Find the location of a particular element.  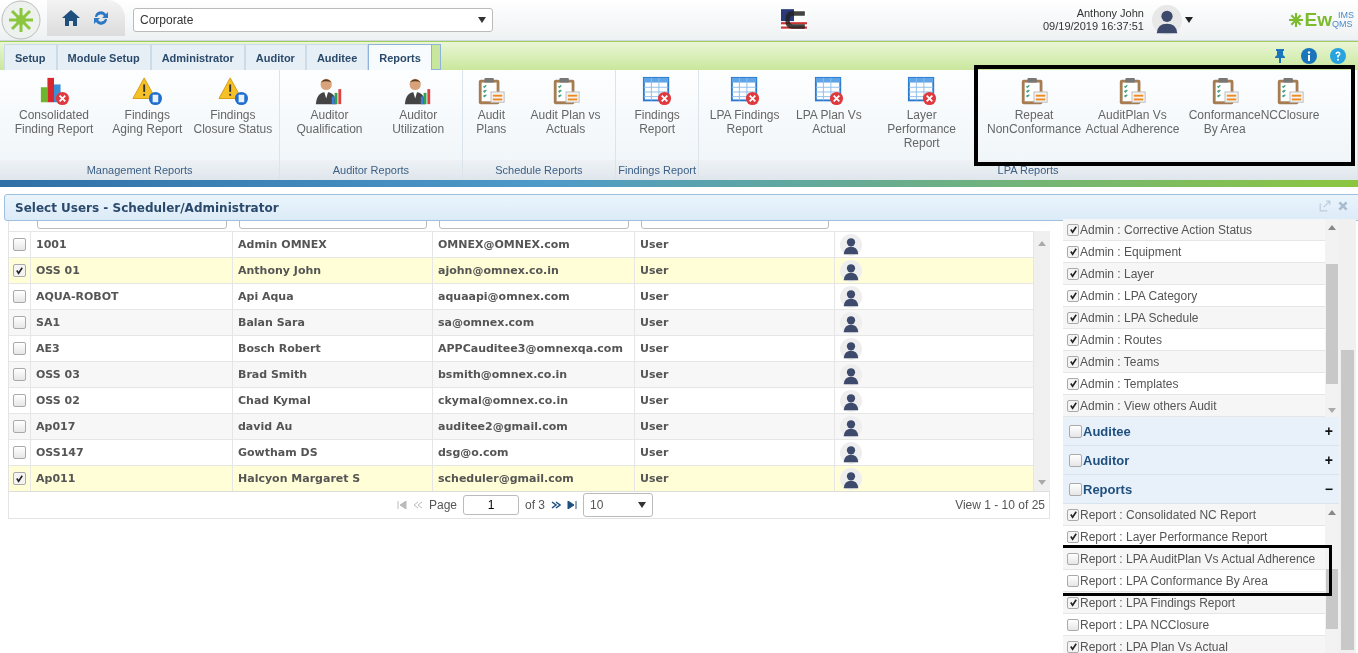

brand-name: Ew is located at coordinates (1318, 20).